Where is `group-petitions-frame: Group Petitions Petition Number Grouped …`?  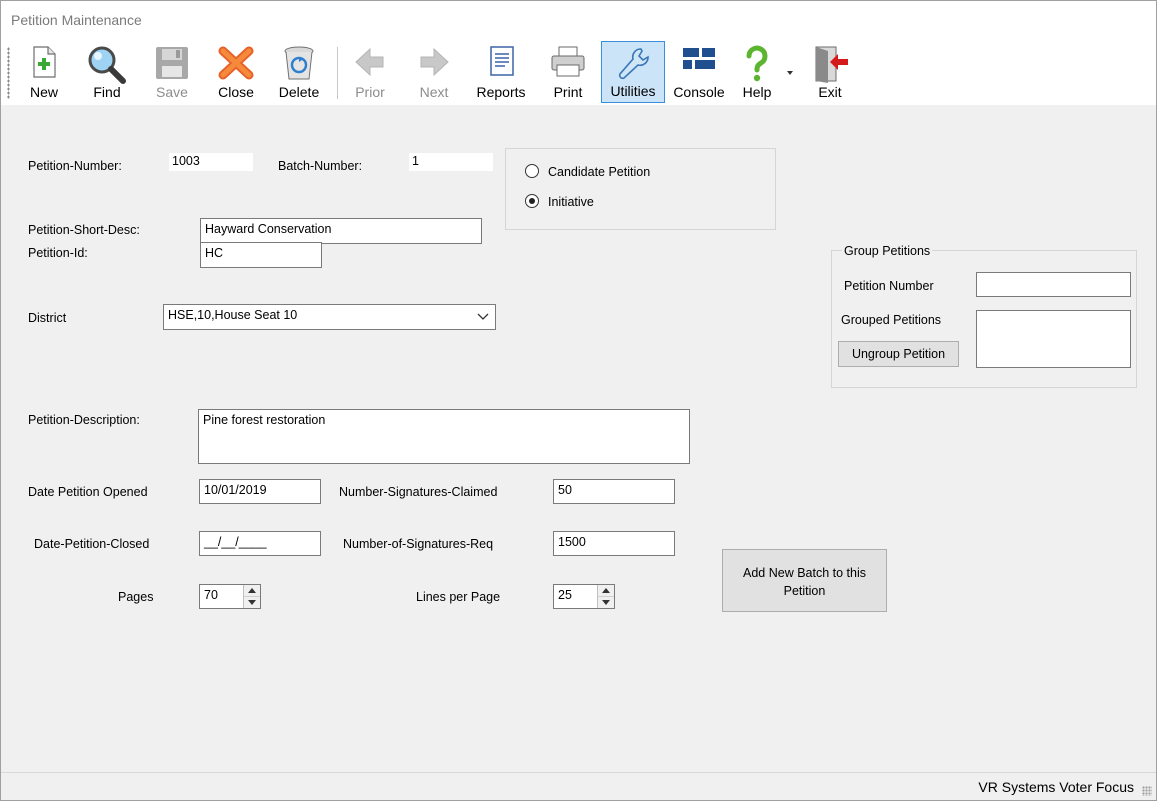
group-petitions-frame: Group Petitions Petition Number Grouped … is located at coordinates (984, 316).